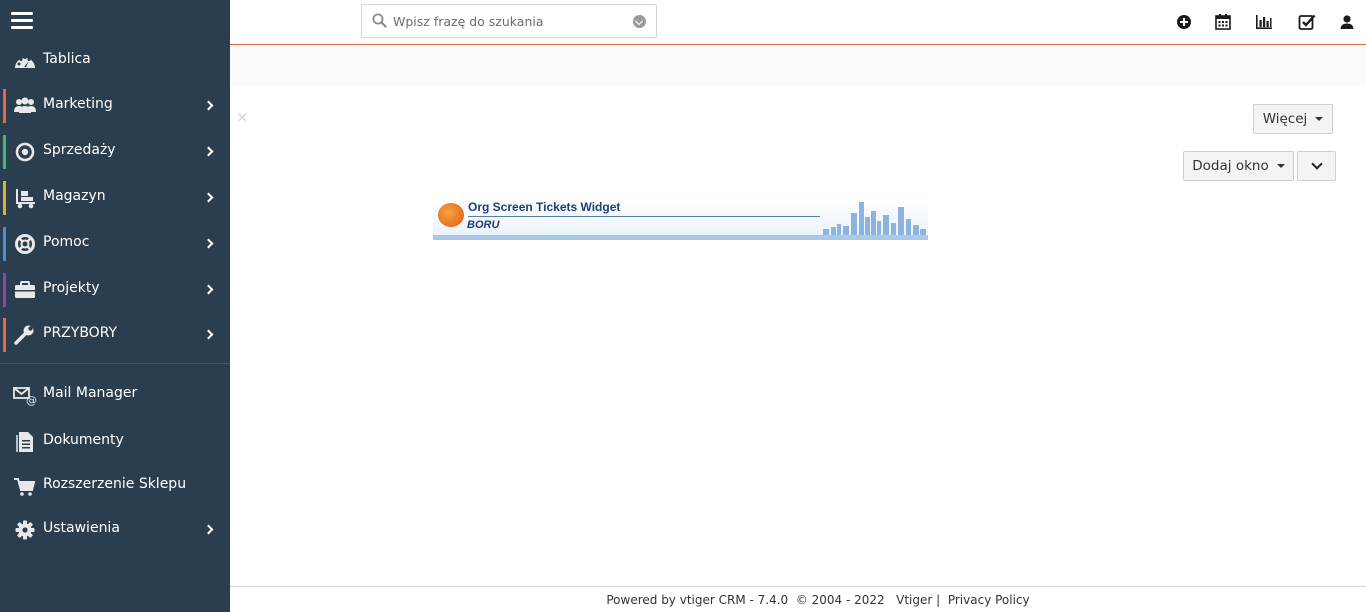  Describe the element at coordinates (1285, 119) in the screenshot. I see `more-button-label: Więcej` at that location.